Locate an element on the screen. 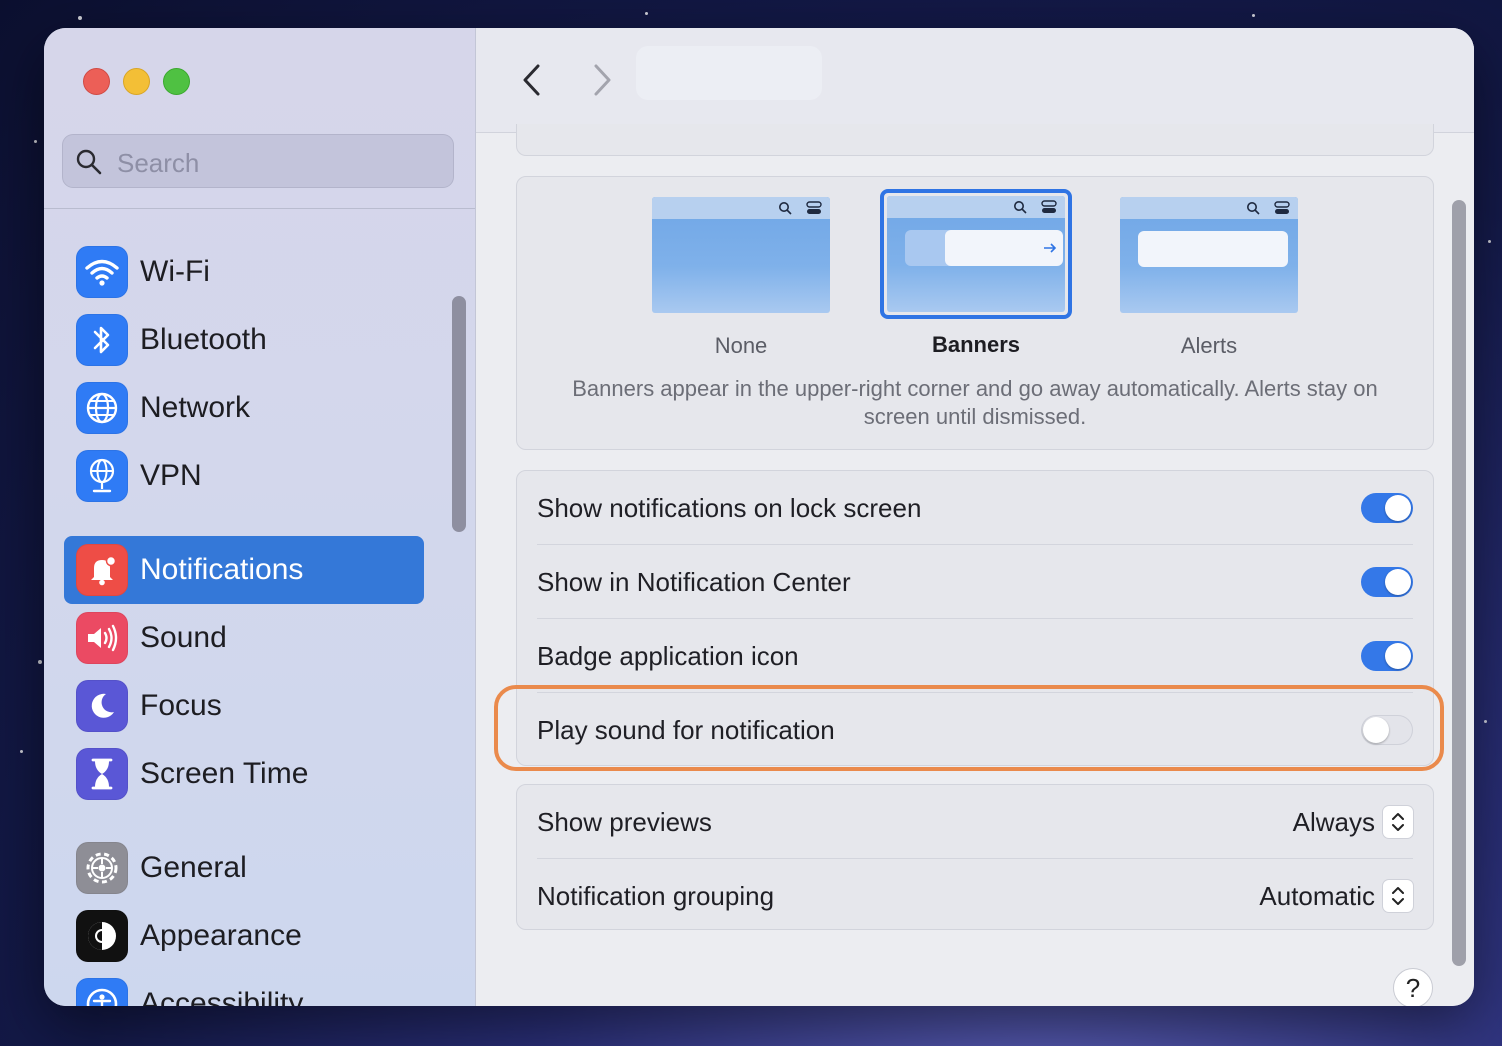 The height and width of the screenshot is (1046, 1502). chevron-right-icon is located at coordinates (602, 80).